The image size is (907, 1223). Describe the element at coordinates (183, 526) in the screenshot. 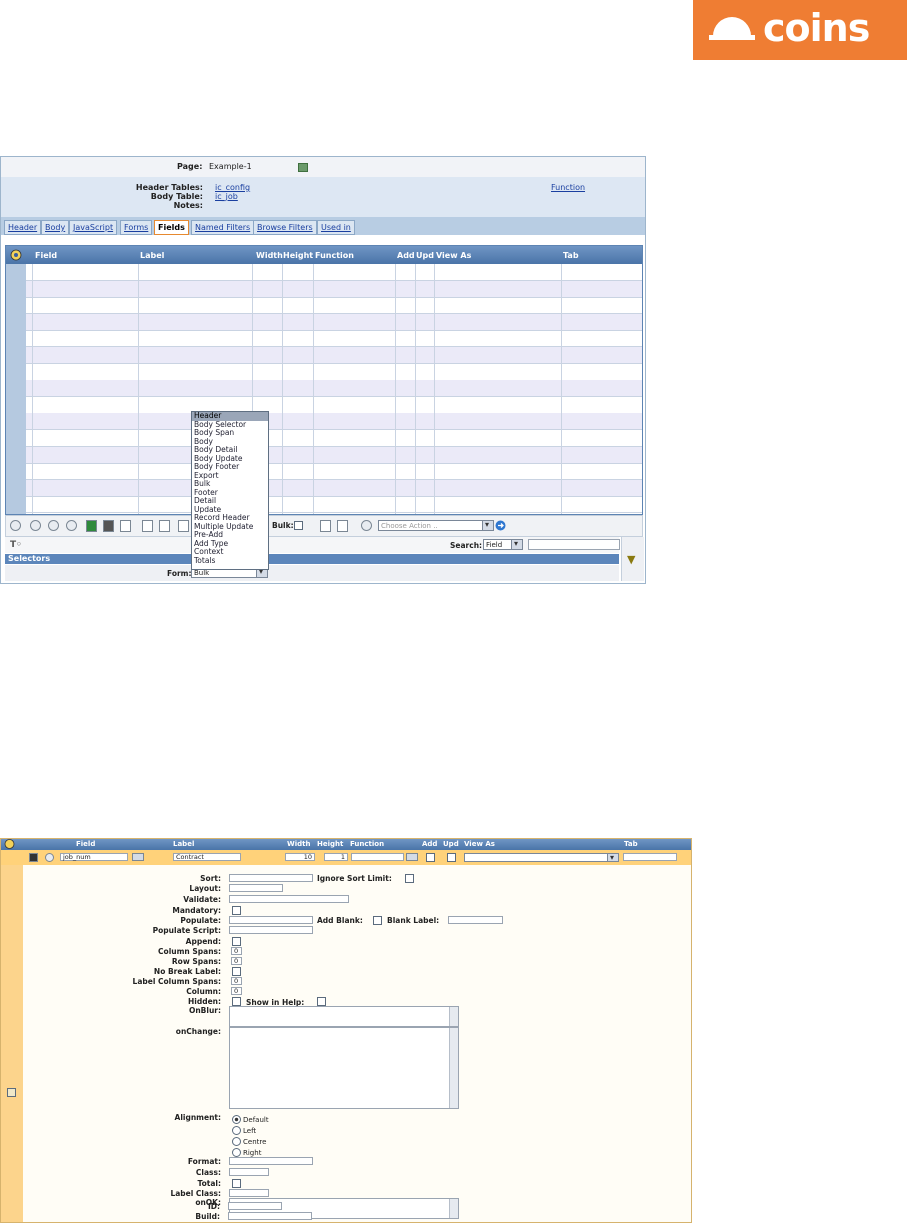

I see `paste-icon` at that location.